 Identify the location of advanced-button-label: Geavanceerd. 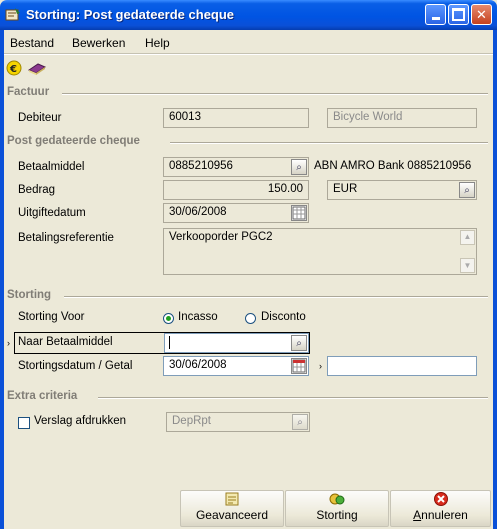
(232, 515).